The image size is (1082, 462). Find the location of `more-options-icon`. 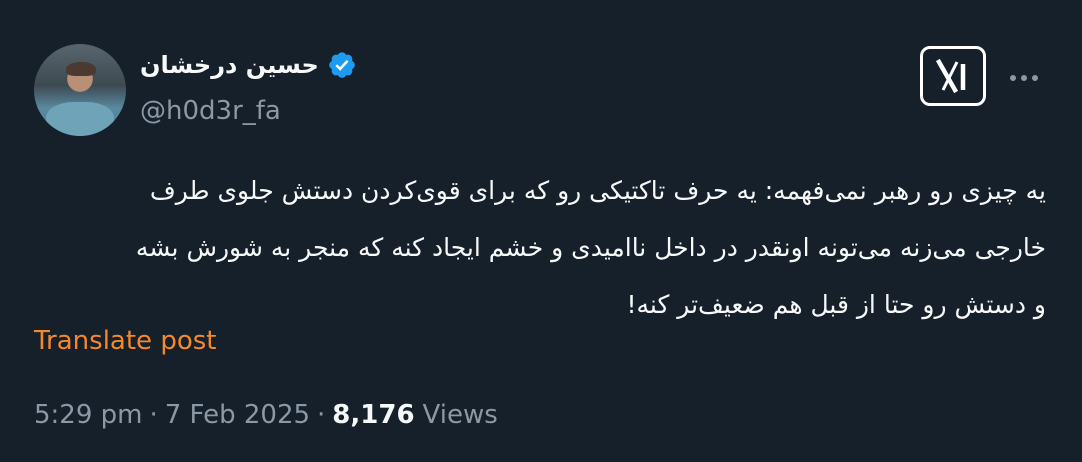

more-options-icon is located at coordinates (1024, 78).